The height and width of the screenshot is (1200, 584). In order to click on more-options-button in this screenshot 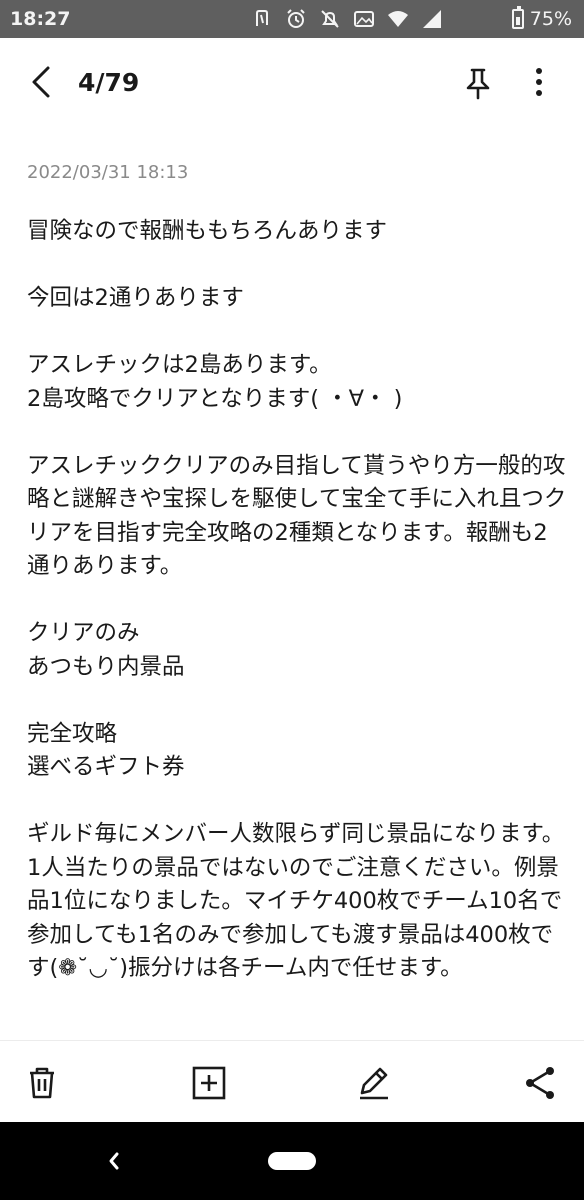, I will do `click(539, 82)`.